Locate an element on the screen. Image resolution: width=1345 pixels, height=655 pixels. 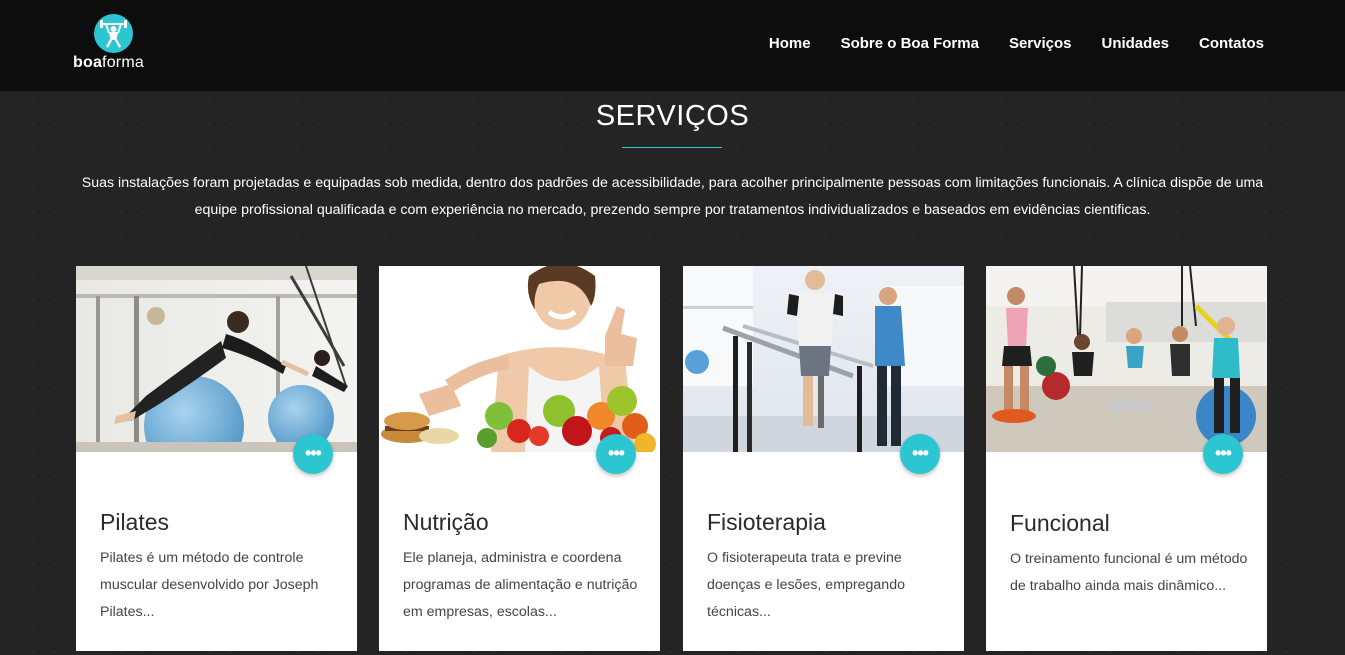
nav-home: Home is located at coordinates (790, 43).